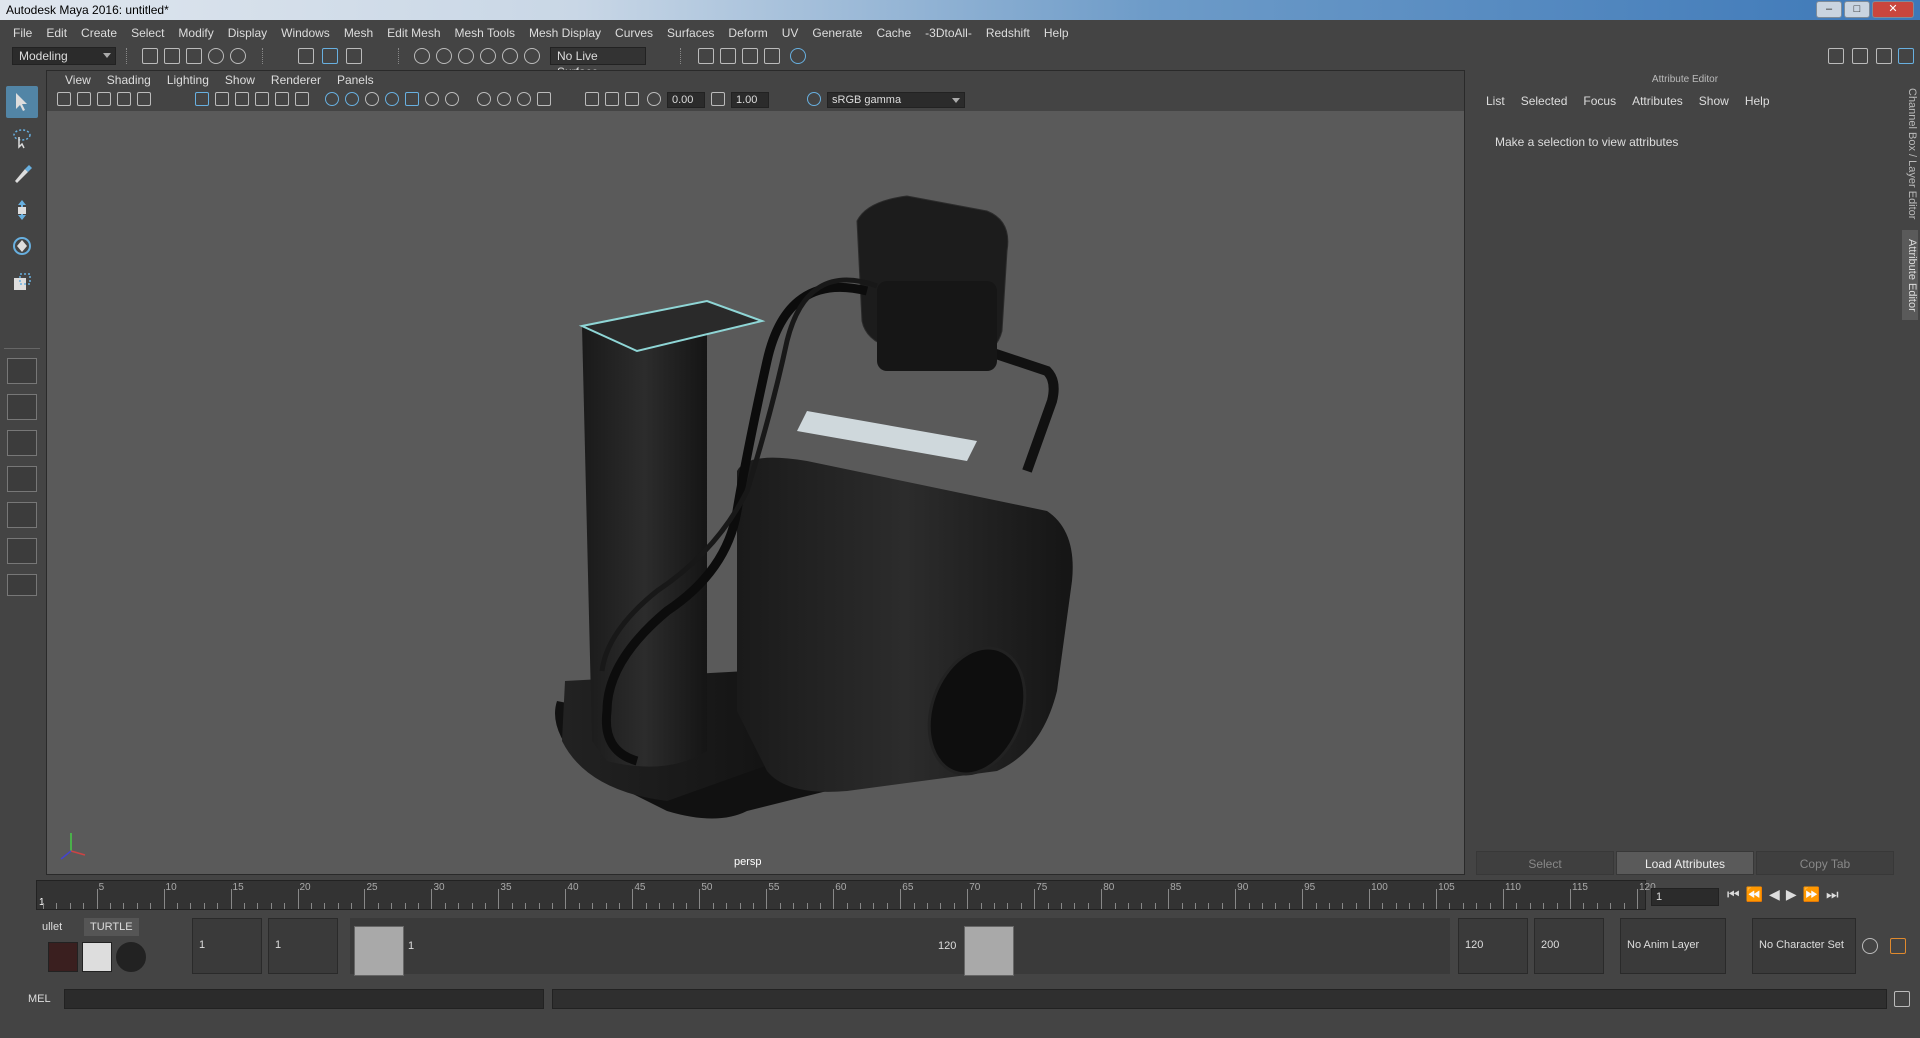 This screenshot has height=1038, width=1920. What do you see at coordinates (989, 951) in the screenshot?
I see `range-end-handle` at bounding box center [989, 951].